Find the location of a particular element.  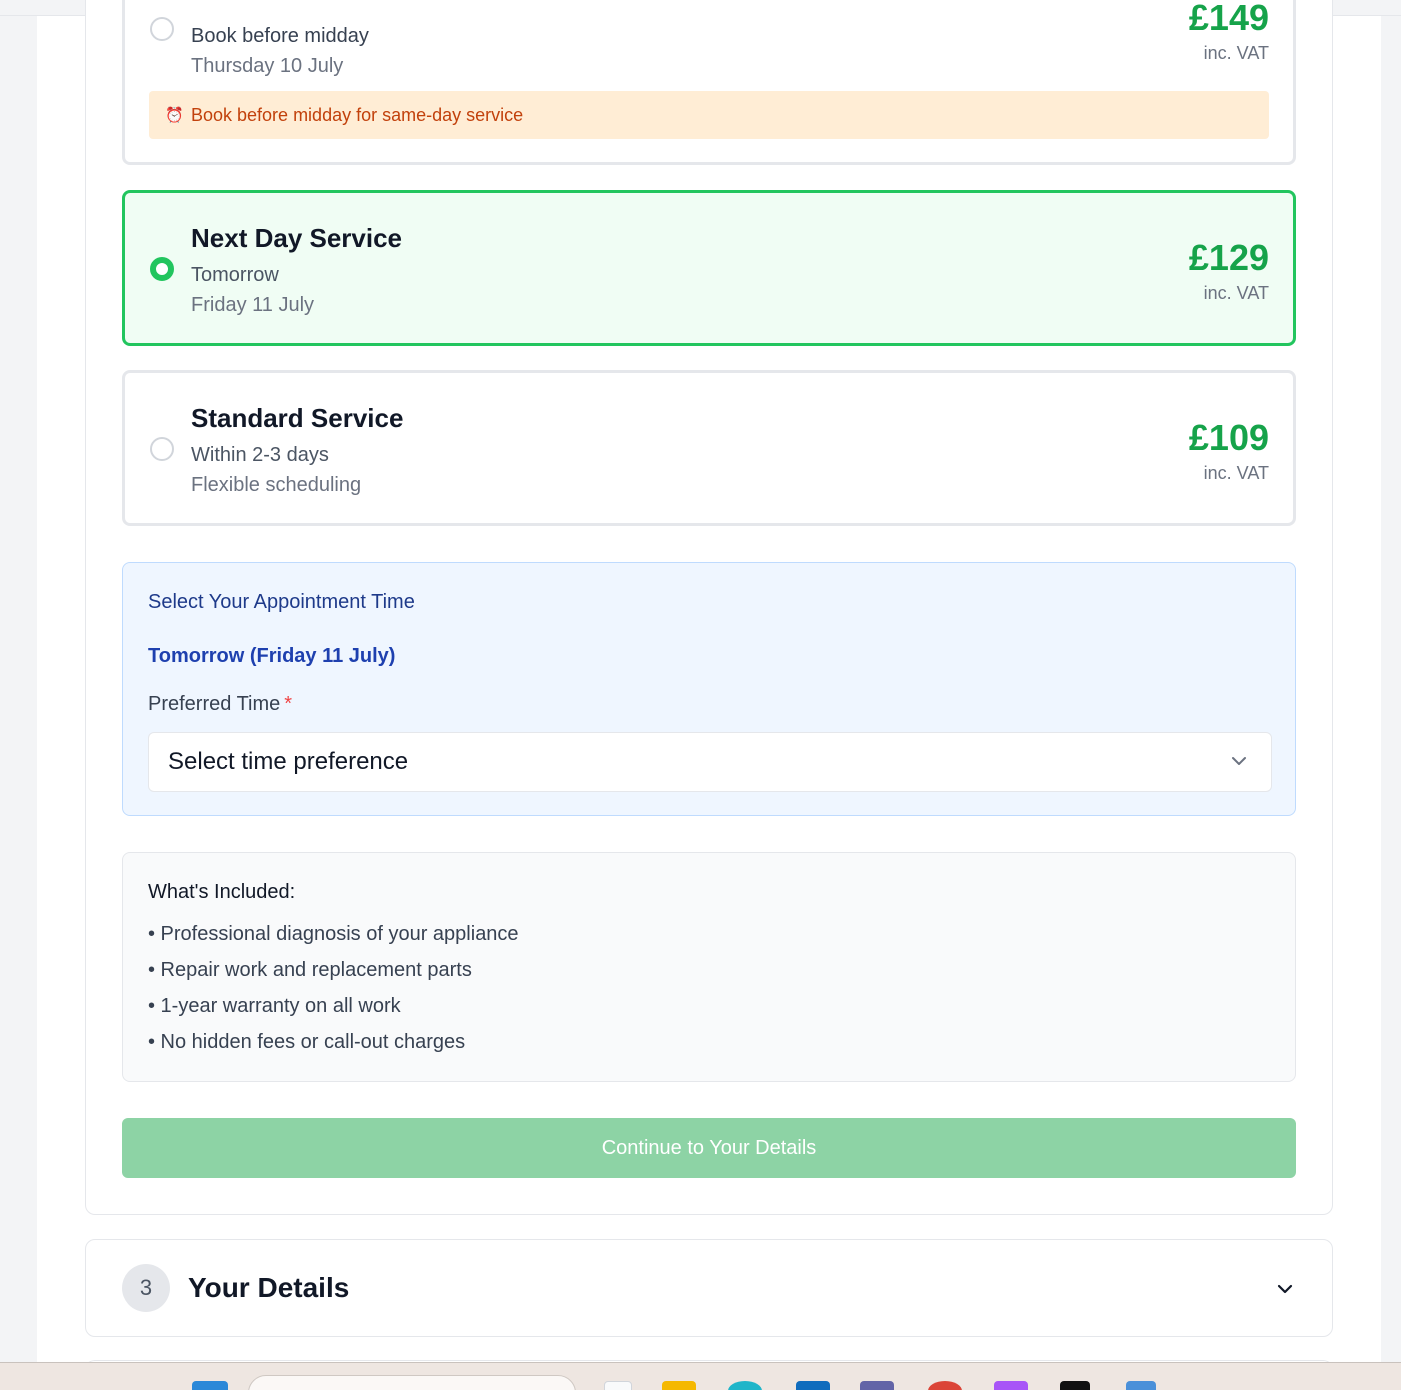

appointment-date: Tomorrow (Friday 11 July) is located at coordinates (272, 656).